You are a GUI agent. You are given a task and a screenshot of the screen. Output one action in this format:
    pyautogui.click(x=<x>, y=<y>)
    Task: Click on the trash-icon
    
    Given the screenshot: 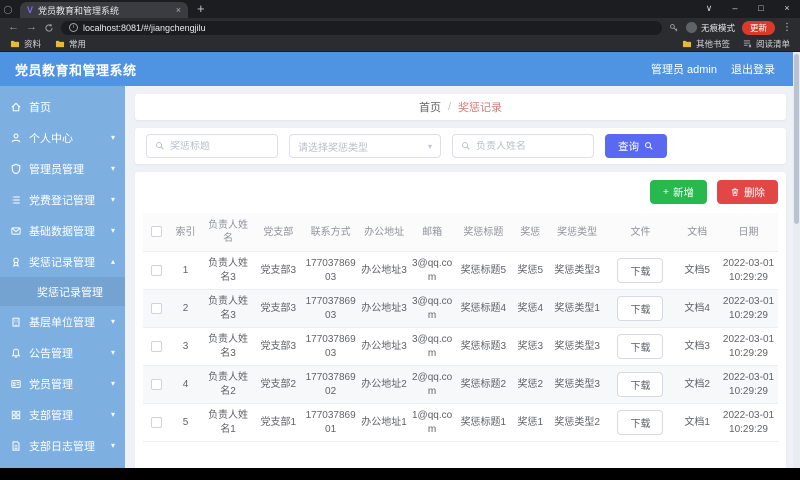 What is the action you would take?
    pyautogui.click(x=735, y=192)
    